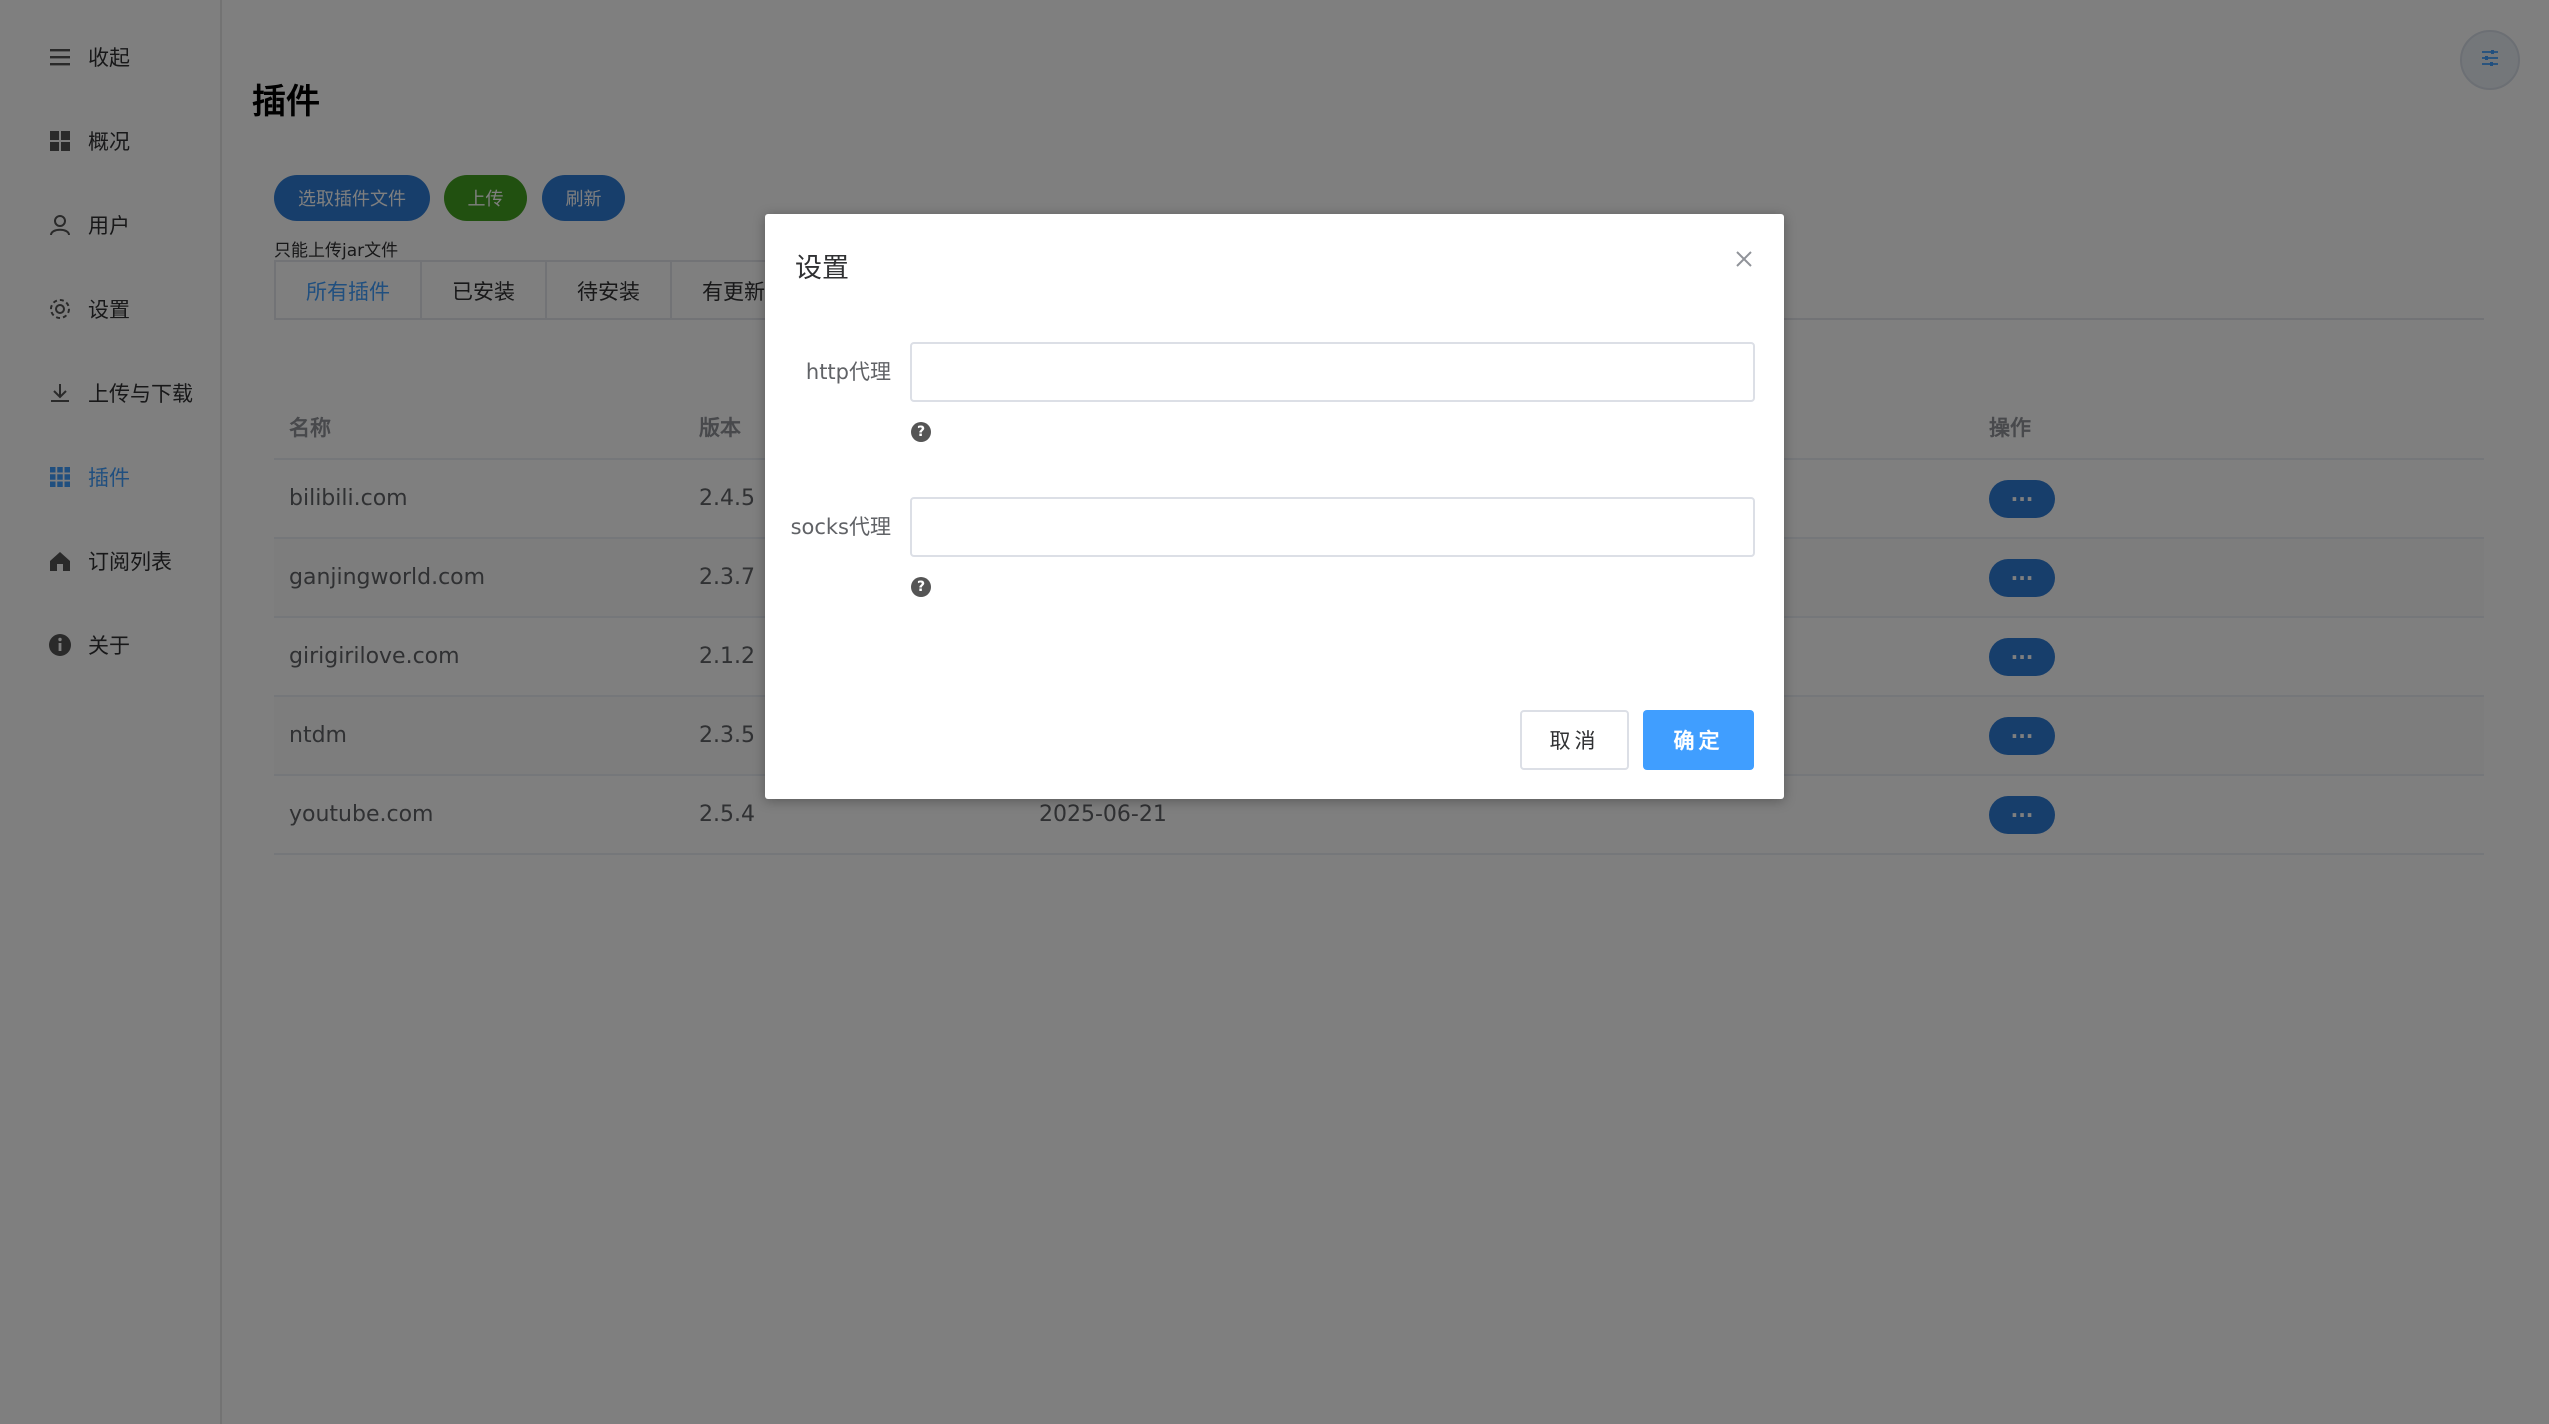 This screenshot has height=1424, width=2549. Describe the element at coordinates (848, 372) in the screenshot. I see `http-proxy-label: http代理` at that location.